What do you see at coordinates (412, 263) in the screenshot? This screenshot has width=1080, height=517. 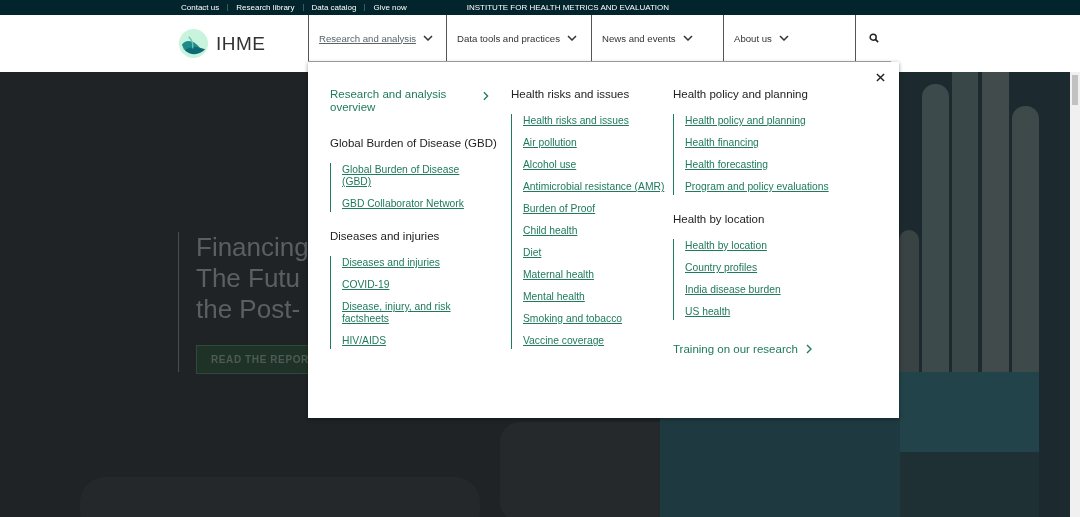 I see `menu-link: Diseases and injuries` at bounding box center [412, 263].